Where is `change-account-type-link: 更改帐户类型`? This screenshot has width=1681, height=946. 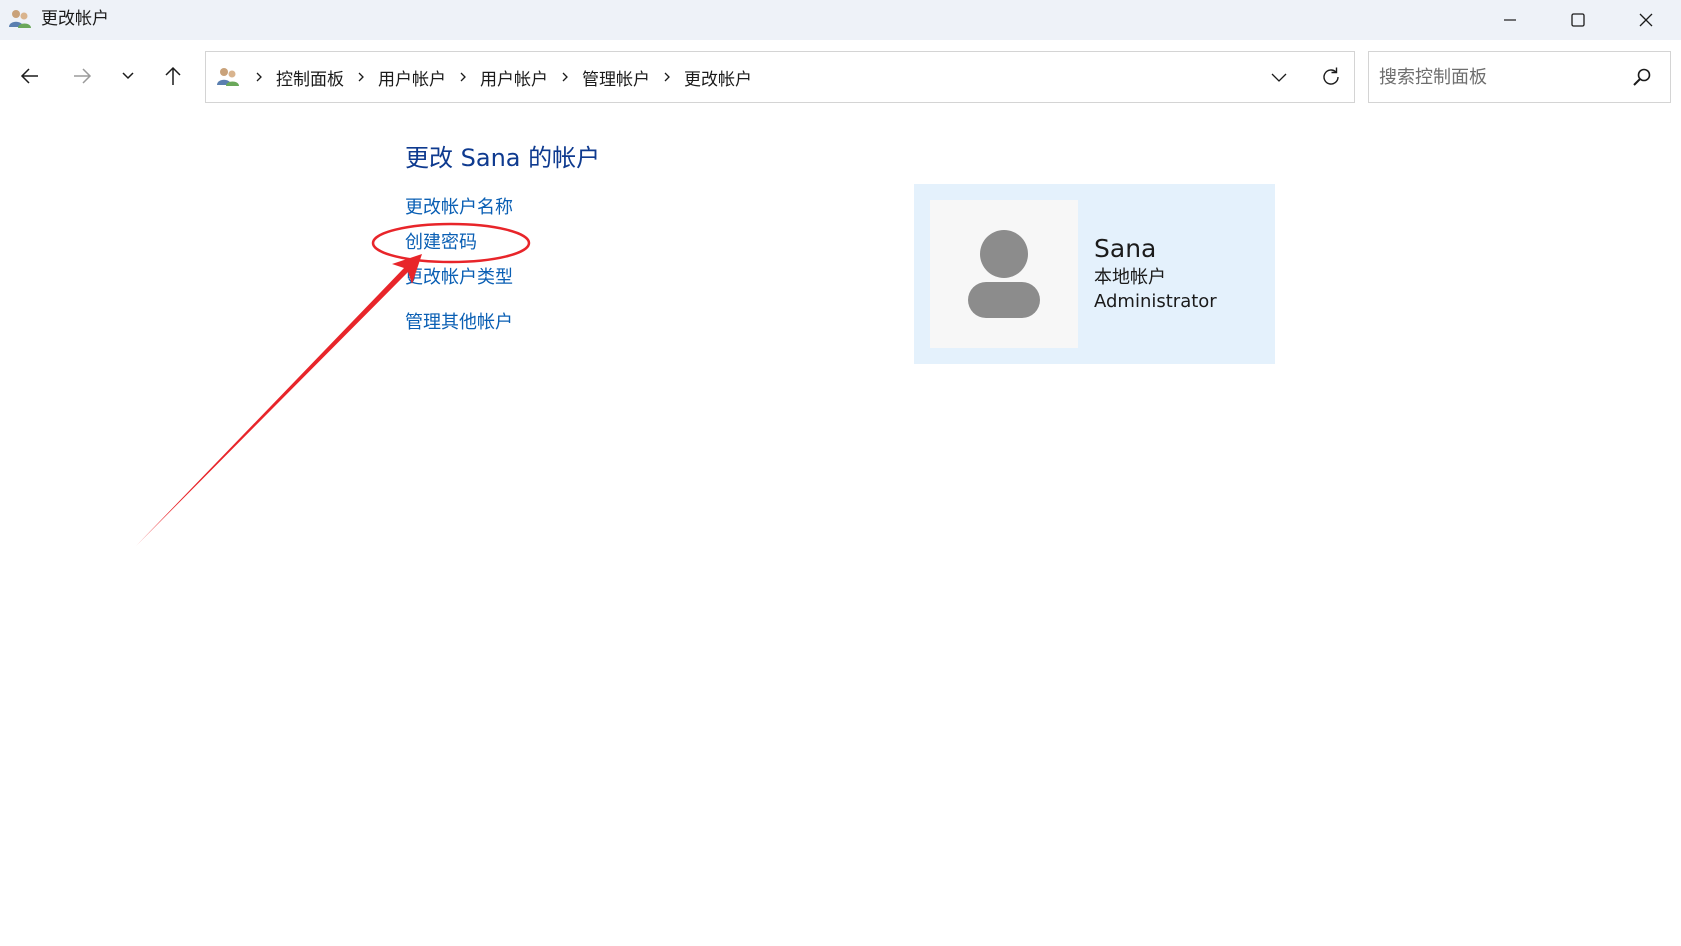
change-account-type-link: 更改帐户类型 is located at coordinates (459, 278).